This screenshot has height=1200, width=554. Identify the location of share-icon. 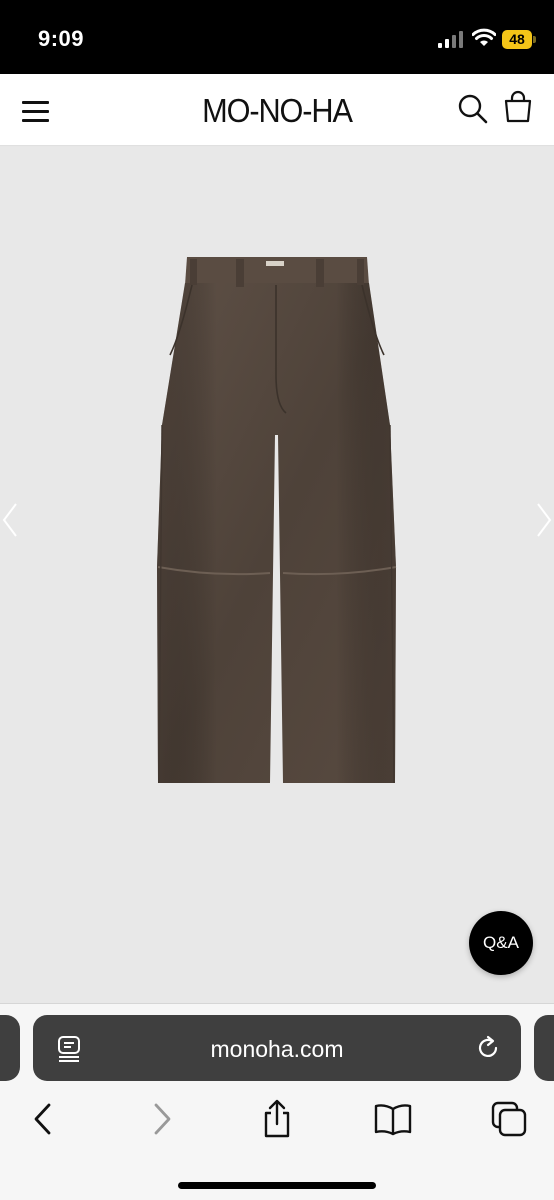
(277, 1119).